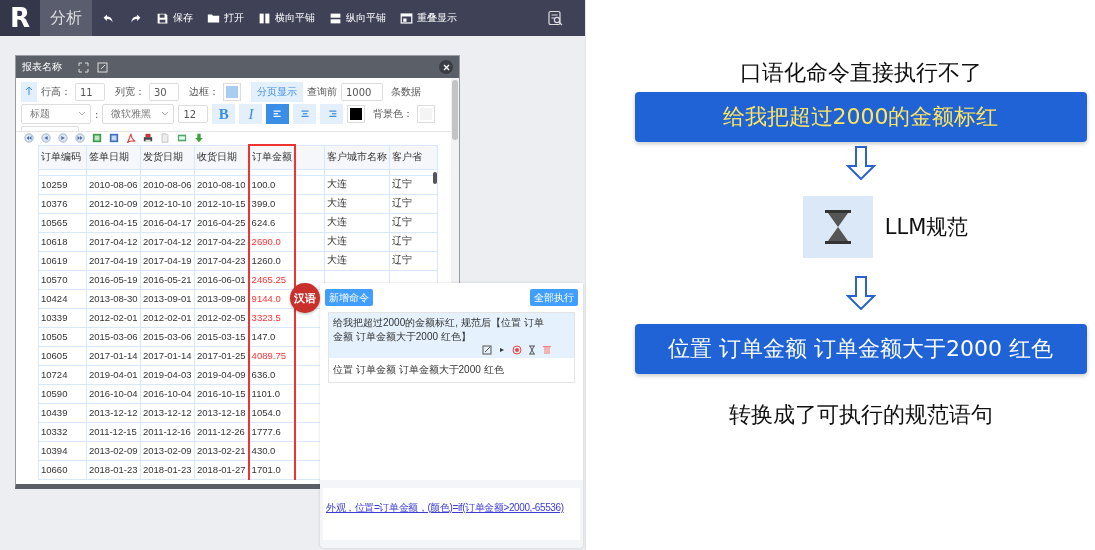  Describe the element at coordinates (63, 138) in the screenshot. I see `next-page-icon` at that location.